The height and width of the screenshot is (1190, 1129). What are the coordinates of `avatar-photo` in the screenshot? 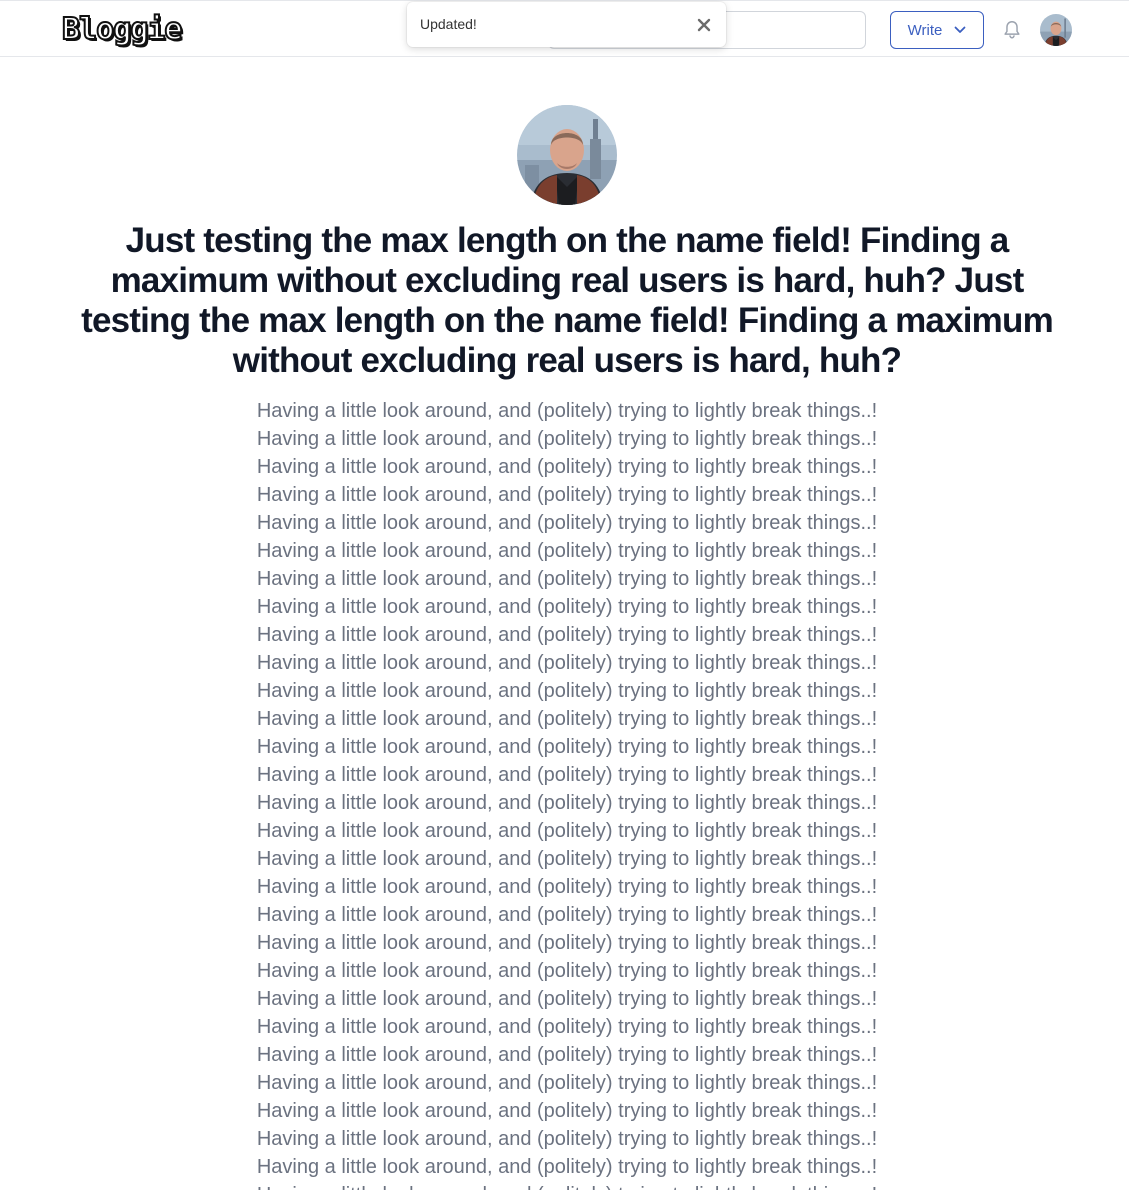 It's located at (1056, 30).